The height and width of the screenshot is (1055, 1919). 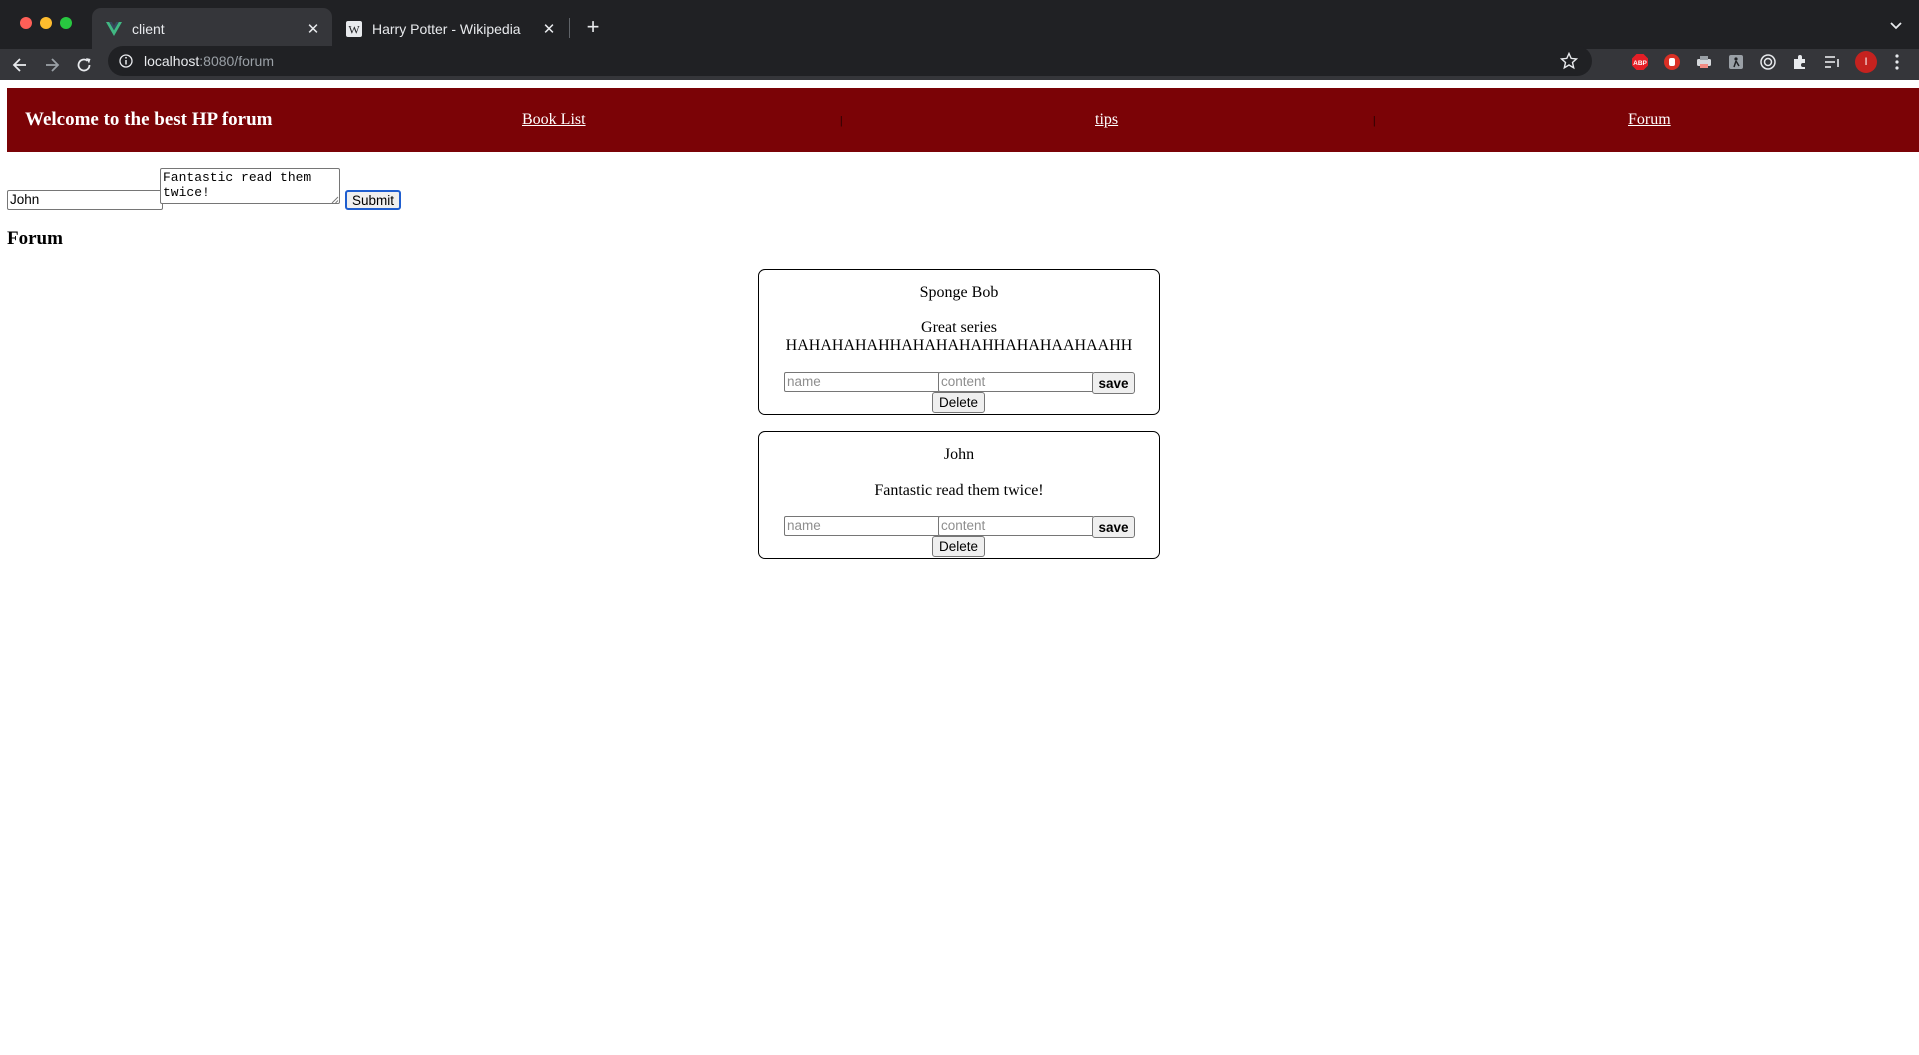 I want to click on nav-link-tips: tips, so click(x=1106, y=120).